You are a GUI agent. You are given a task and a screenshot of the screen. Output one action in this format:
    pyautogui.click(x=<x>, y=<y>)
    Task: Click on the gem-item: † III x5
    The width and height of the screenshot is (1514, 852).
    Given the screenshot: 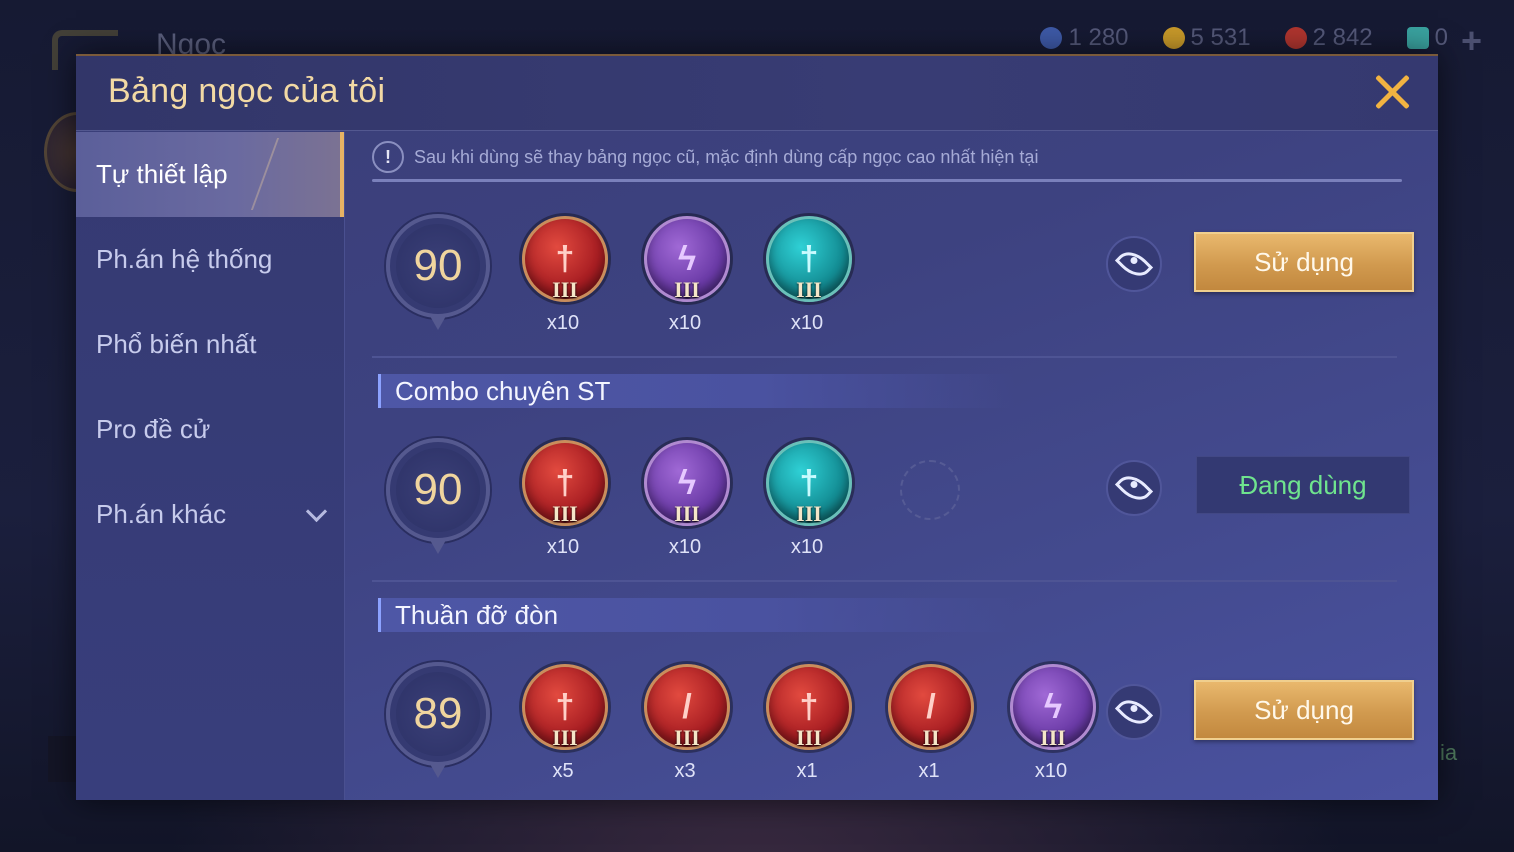 What is the action you would take?
    pyautogui.click(x=565, y=723)
    